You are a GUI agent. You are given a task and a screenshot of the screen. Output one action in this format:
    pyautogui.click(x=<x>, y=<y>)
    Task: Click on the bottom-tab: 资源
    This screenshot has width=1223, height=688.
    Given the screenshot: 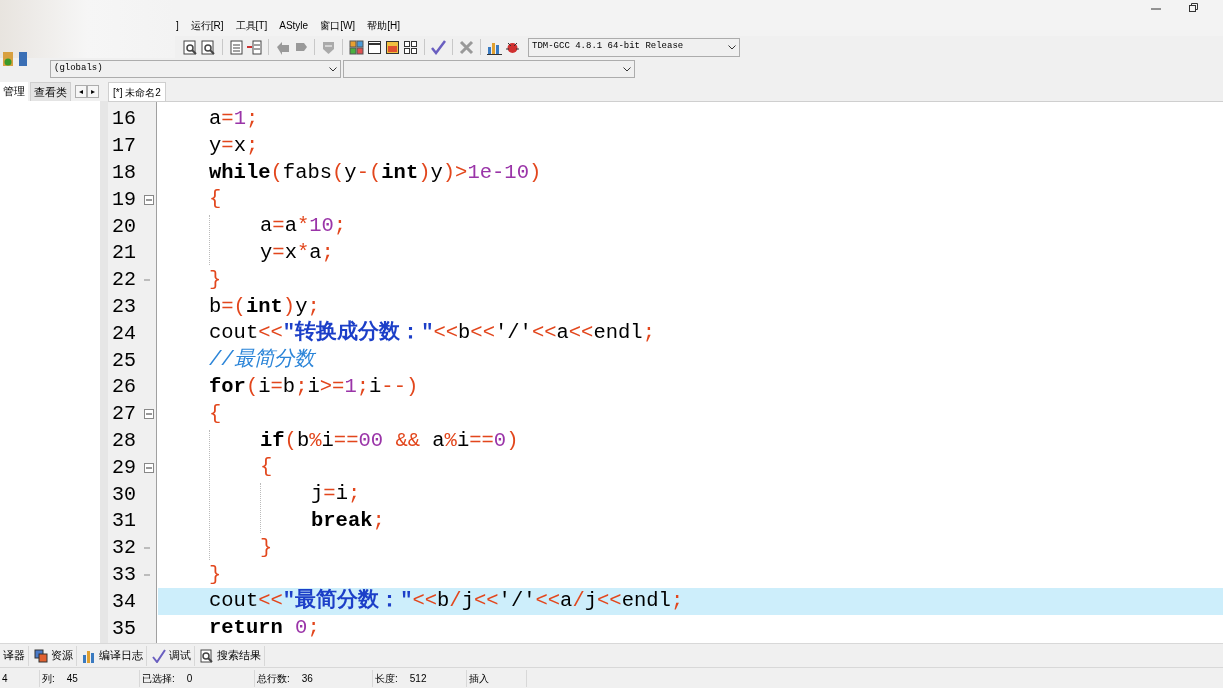 What is the action you would take?
    pyautogui.click(x=54, y=655)
    